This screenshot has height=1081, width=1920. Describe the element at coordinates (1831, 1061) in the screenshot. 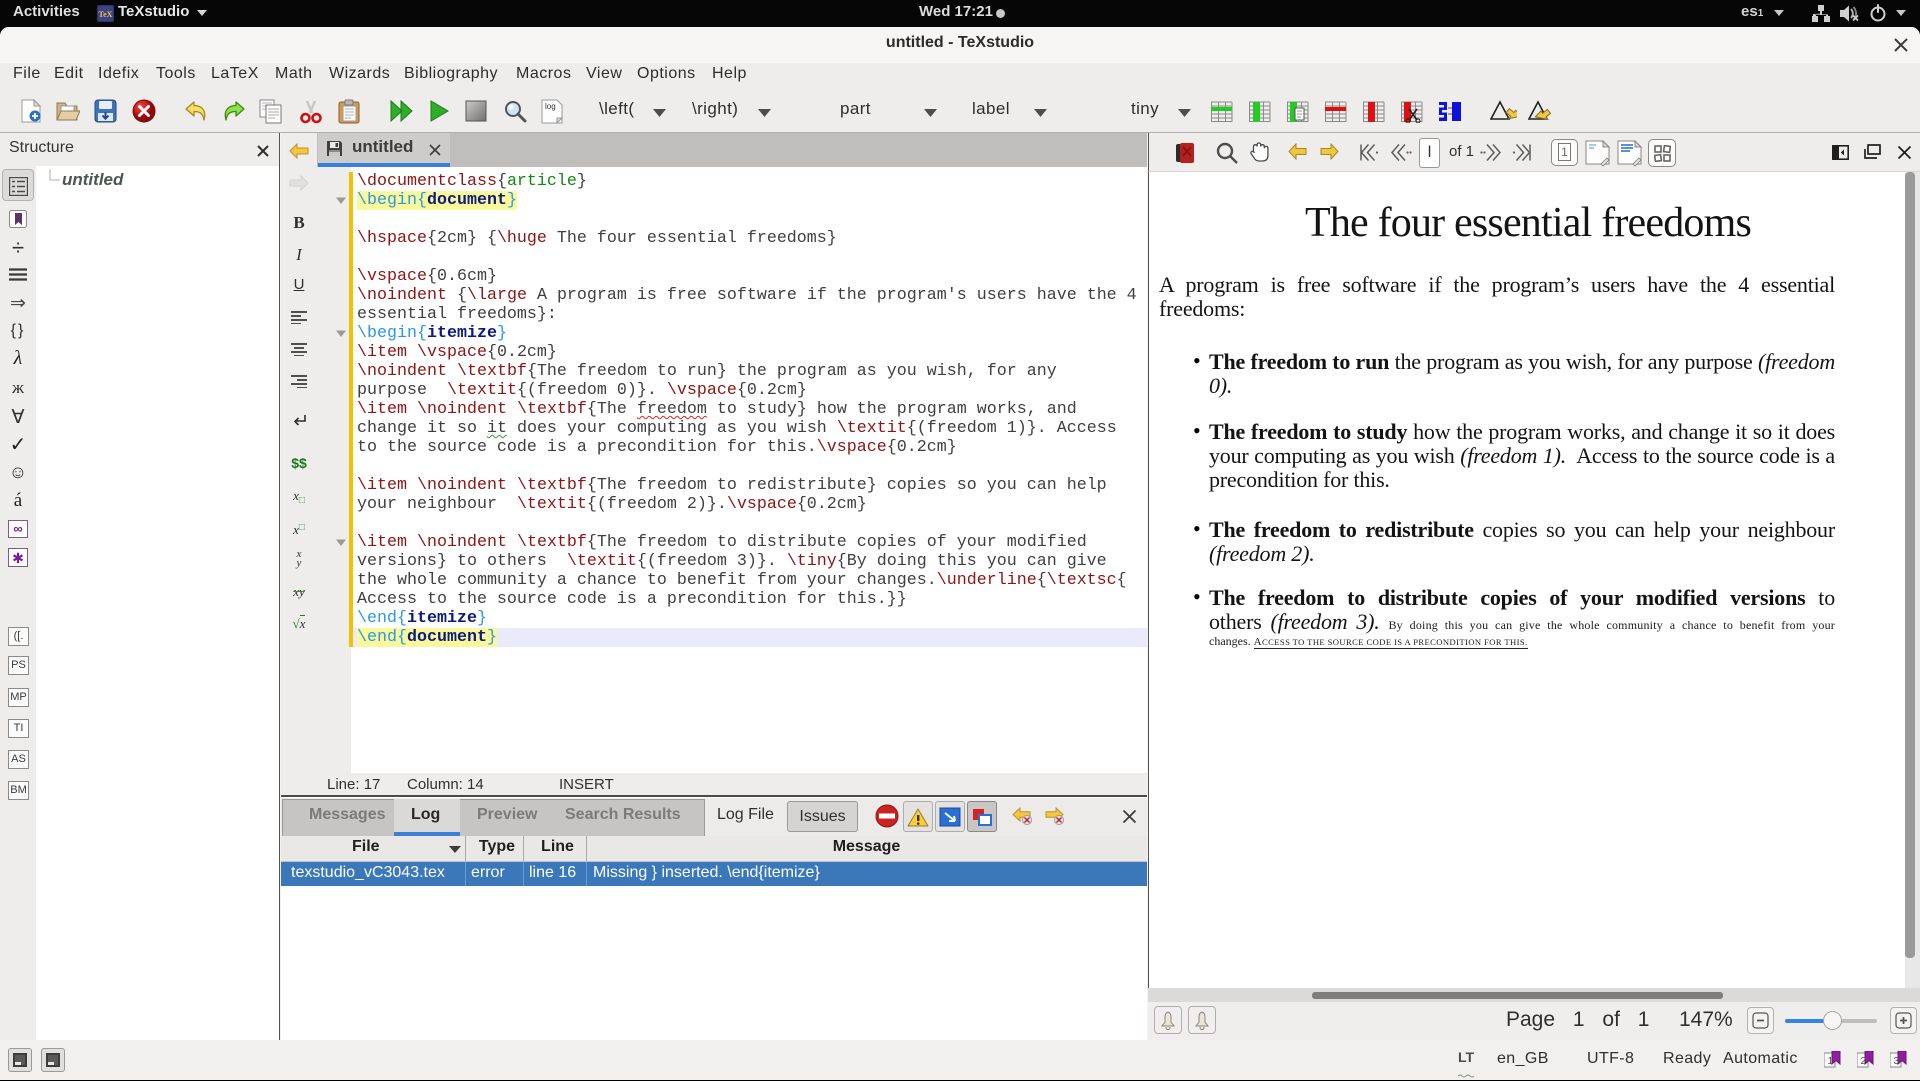

I see `svg-text: 1` at that location.